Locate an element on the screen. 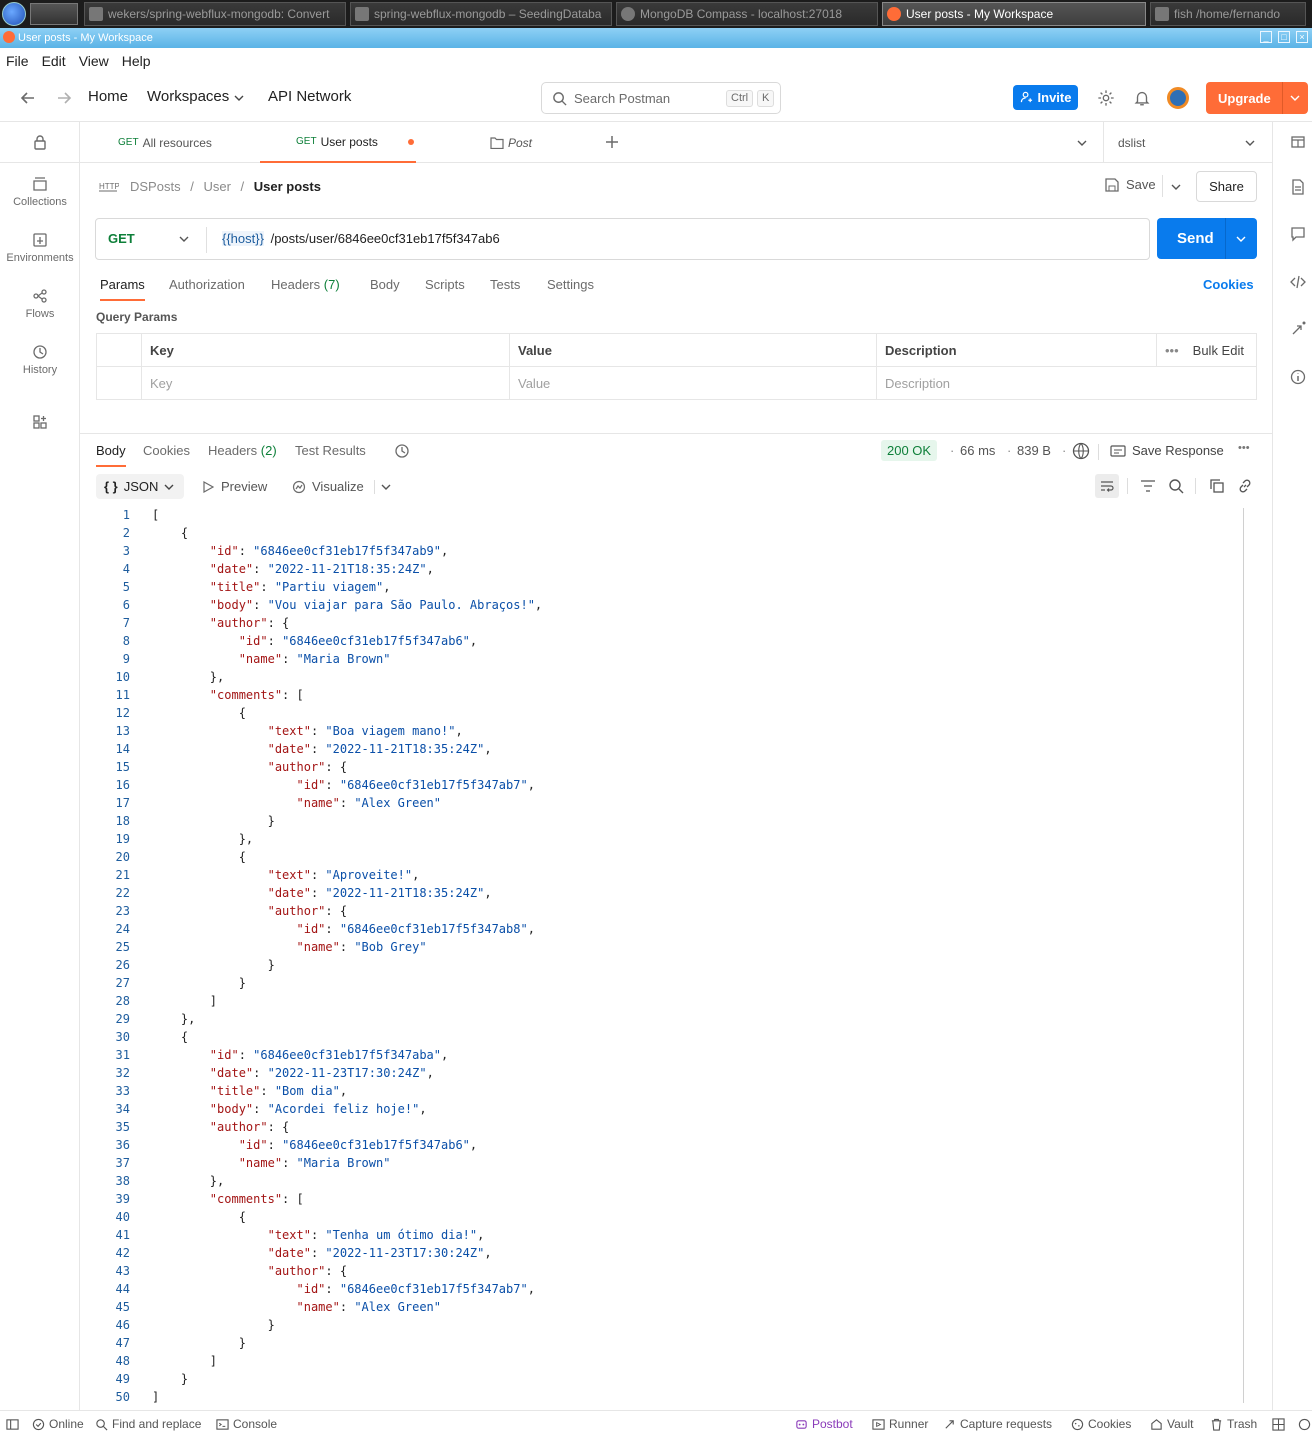 Image resolution: width=1312 pixels, height=1438 pixels. console-button: Console is located at coordinates (246, 1424).